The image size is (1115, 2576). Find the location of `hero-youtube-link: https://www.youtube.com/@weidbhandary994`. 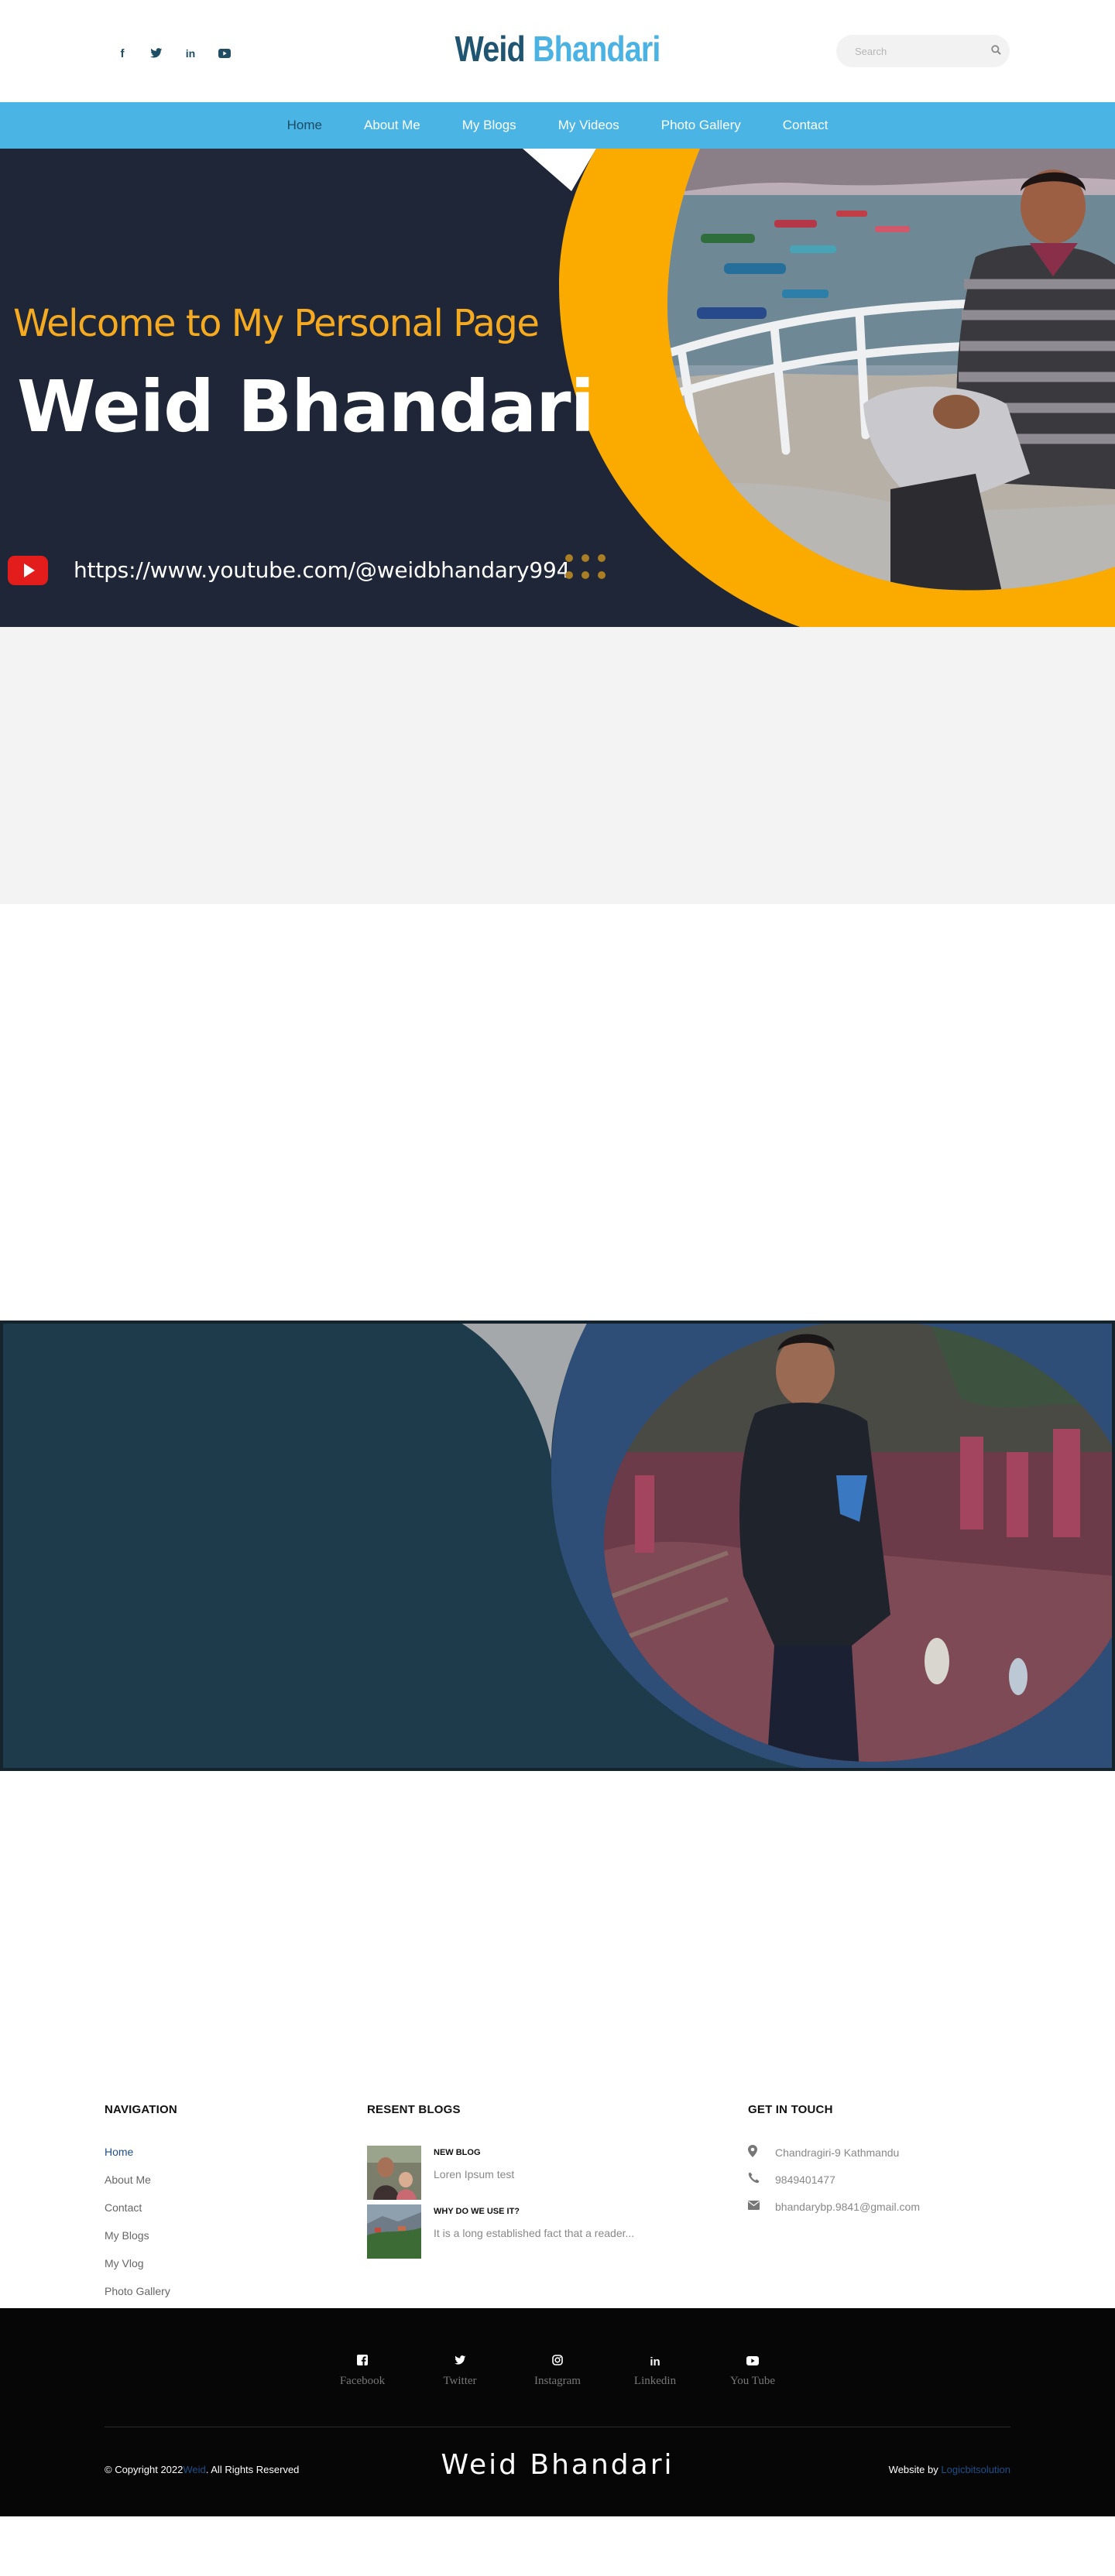

hero-youtube-link: https://www.youtube.com/@weidbhandary994 is located at coordinates (322, 570).